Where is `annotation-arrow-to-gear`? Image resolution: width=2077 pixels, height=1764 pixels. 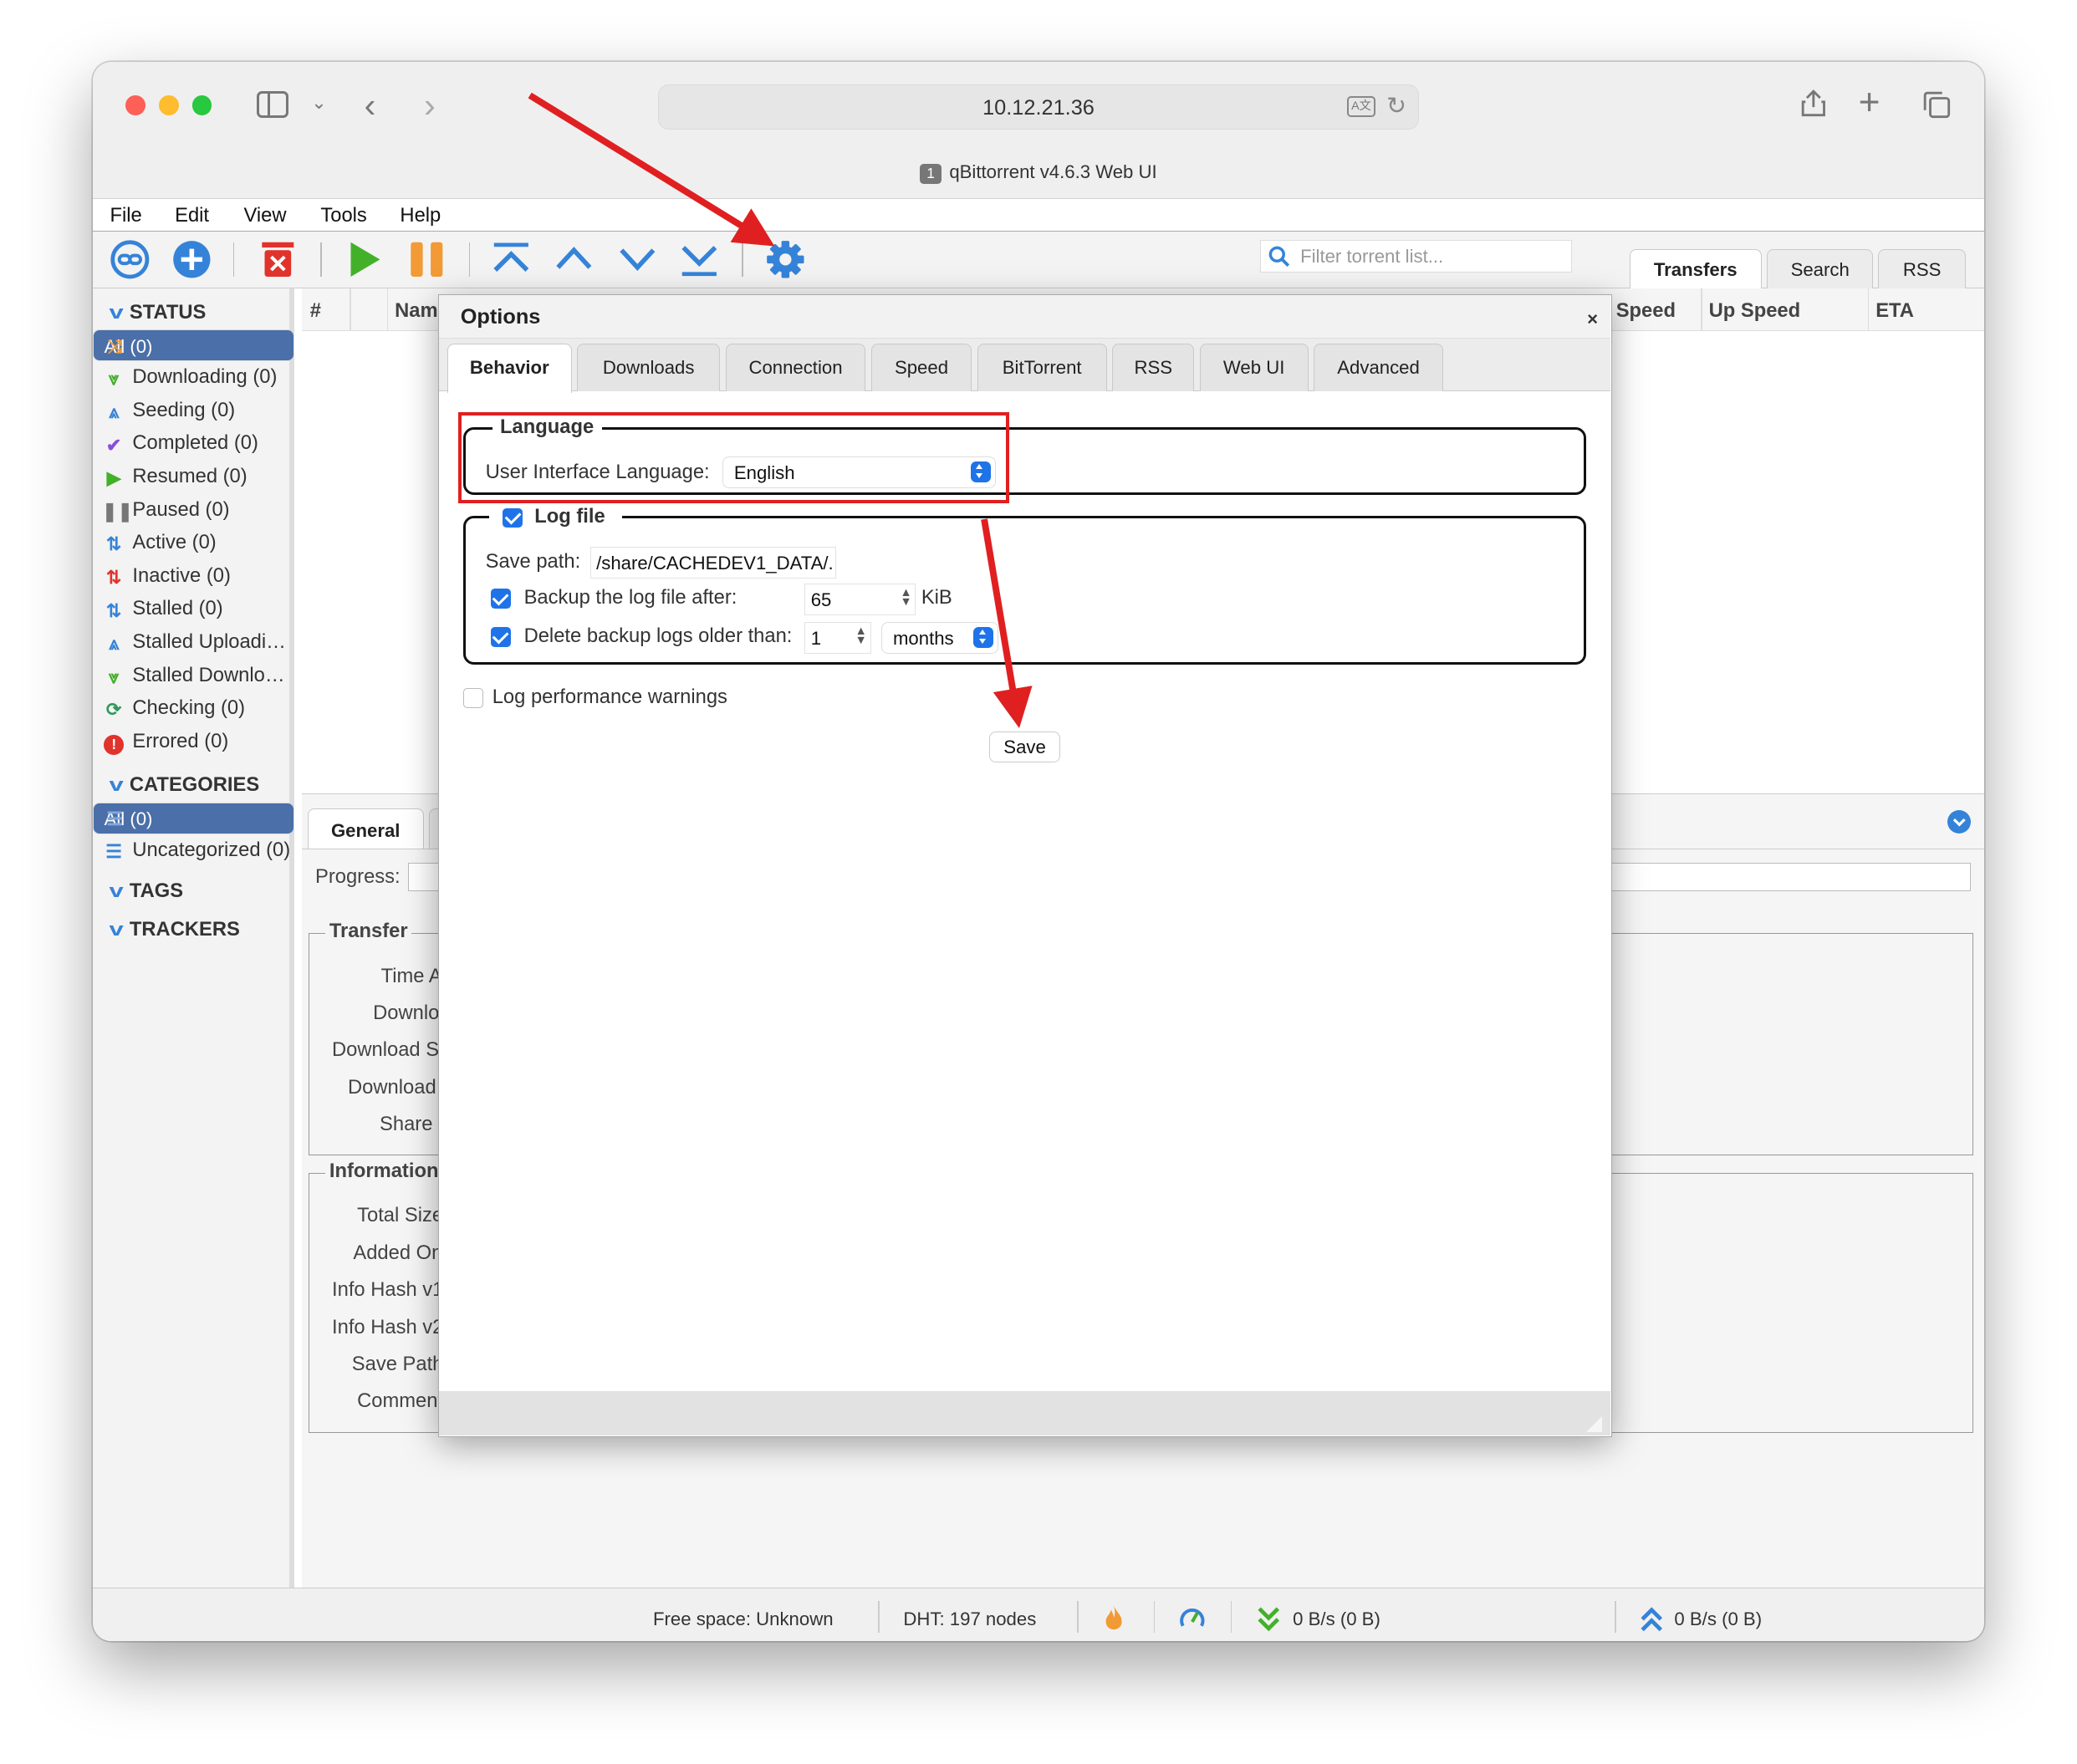
annotation-arrow-to-gear is located at coordinates (651, 169).